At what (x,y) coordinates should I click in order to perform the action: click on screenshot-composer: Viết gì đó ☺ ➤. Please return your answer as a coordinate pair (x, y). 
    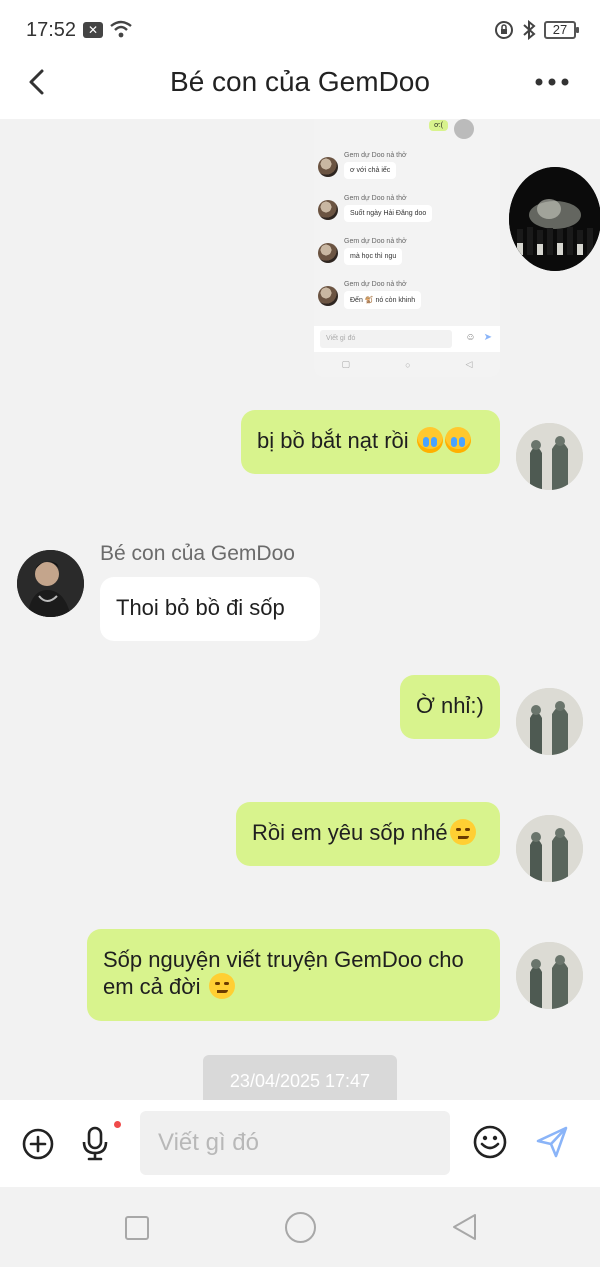
    Looking at the image, I should click on (407, 339).